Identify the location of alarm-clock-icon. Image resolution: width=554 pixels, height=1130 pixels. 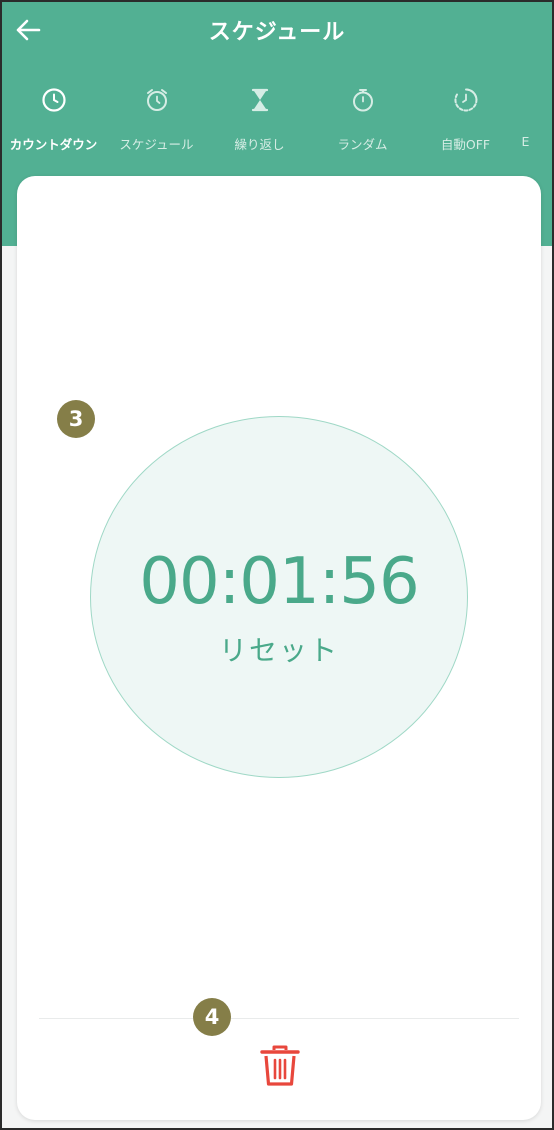
(157, 100).